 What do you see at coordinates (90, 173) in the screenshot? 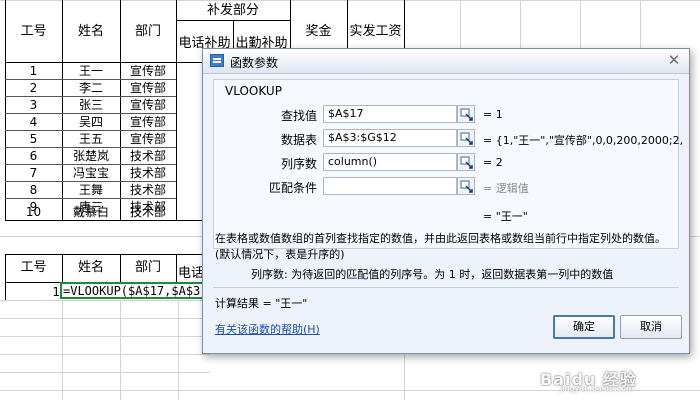
I see `row-name: 冯宝宝` at bounding box center [90, 173].